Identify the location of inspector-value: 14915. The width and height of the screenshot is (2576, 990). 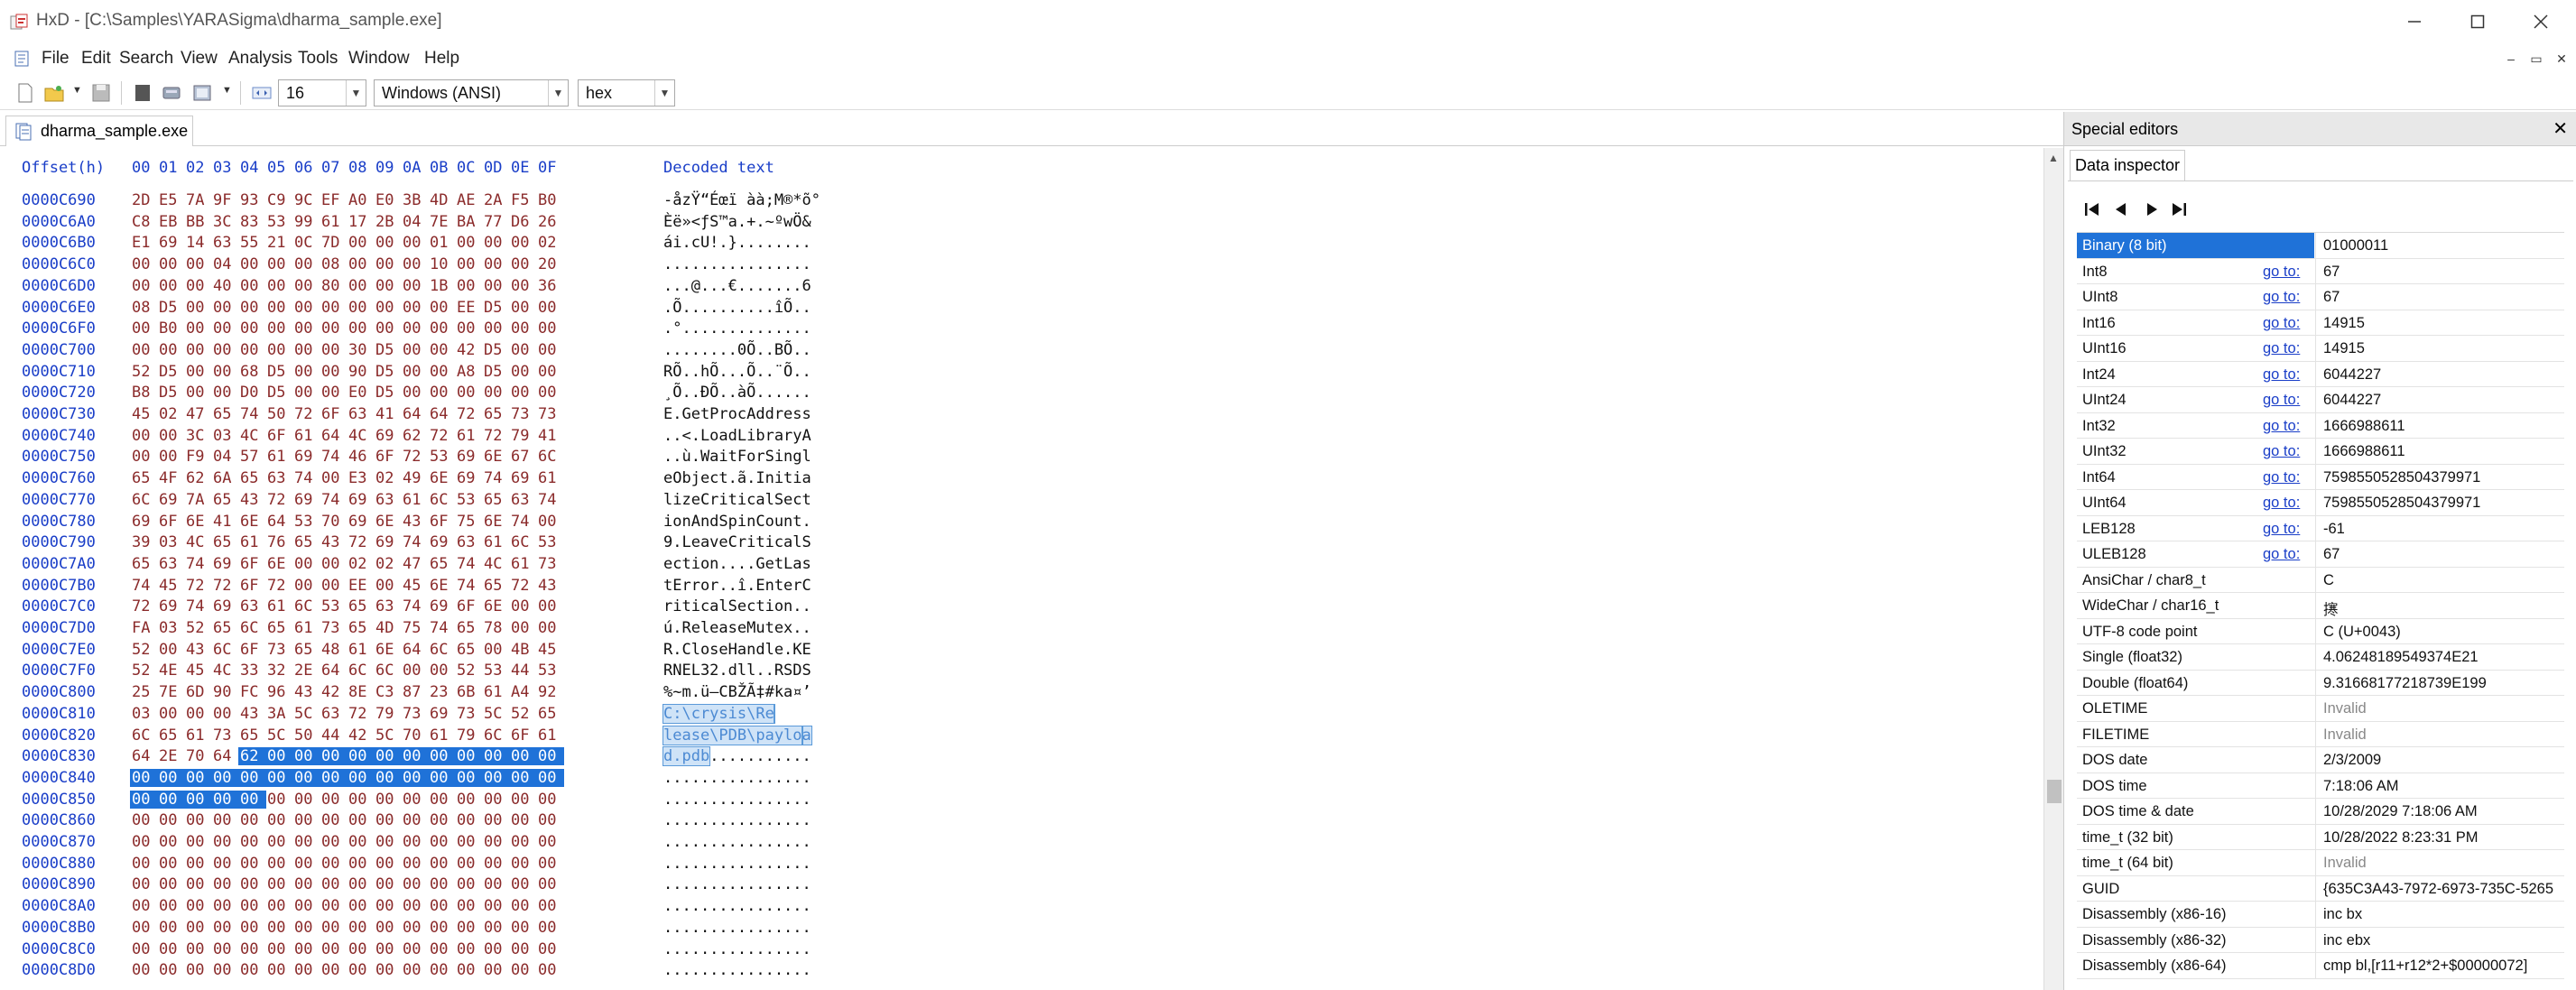
(2439, 323).